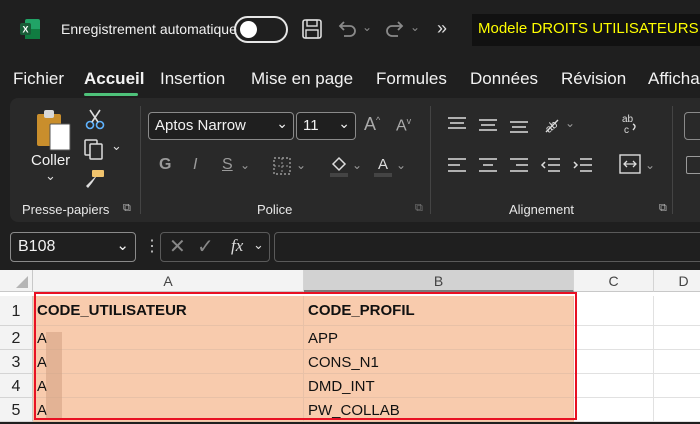 This screenshot has height=424, width=700. What do you see at coordinates (692, 126) in the screenshot?
I see `number-format-combo` at bounding box center [692, 126].